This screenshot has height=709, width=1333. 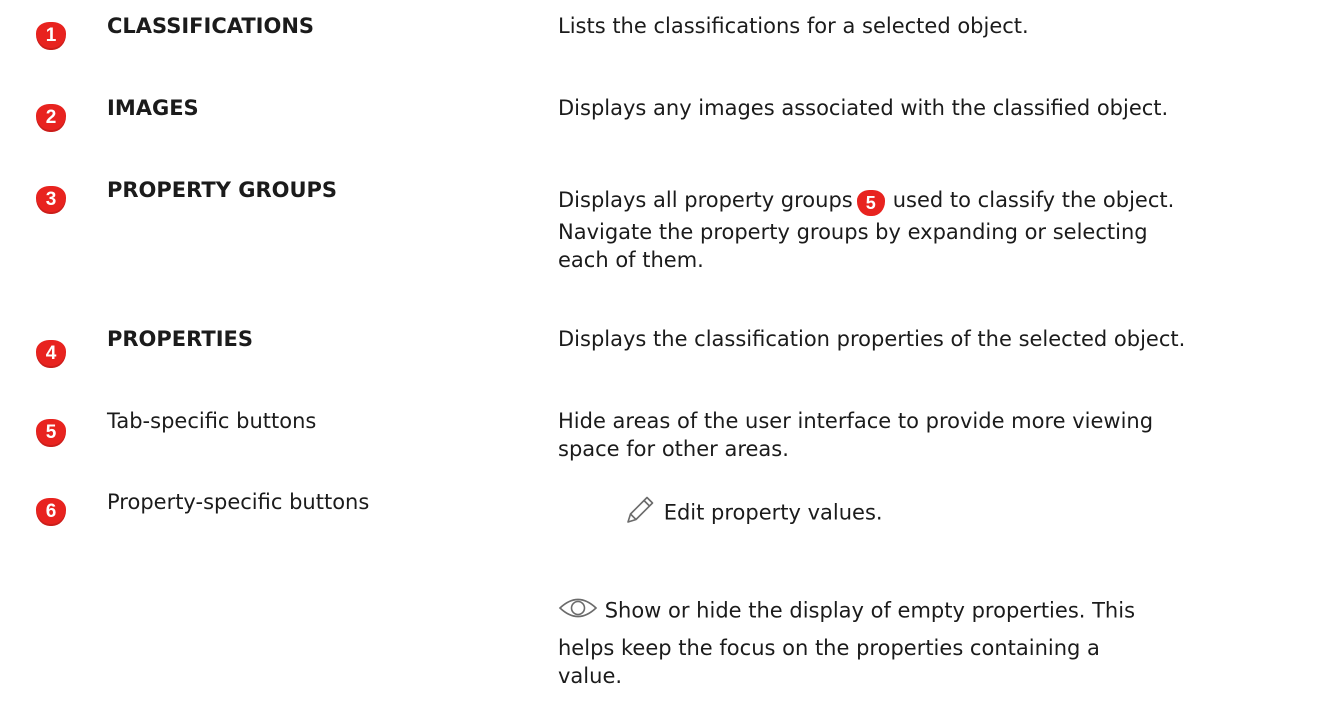 I want to click on inline-callout-badge-5: 5, so click(x=870, y=203).